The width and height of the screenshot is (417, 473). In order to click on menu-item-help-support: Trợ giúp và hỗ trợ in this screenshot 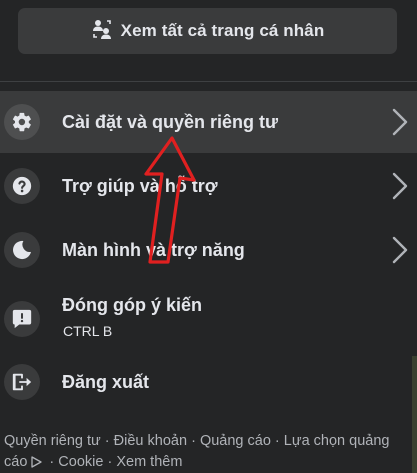, I will do `click(208, 186)`.